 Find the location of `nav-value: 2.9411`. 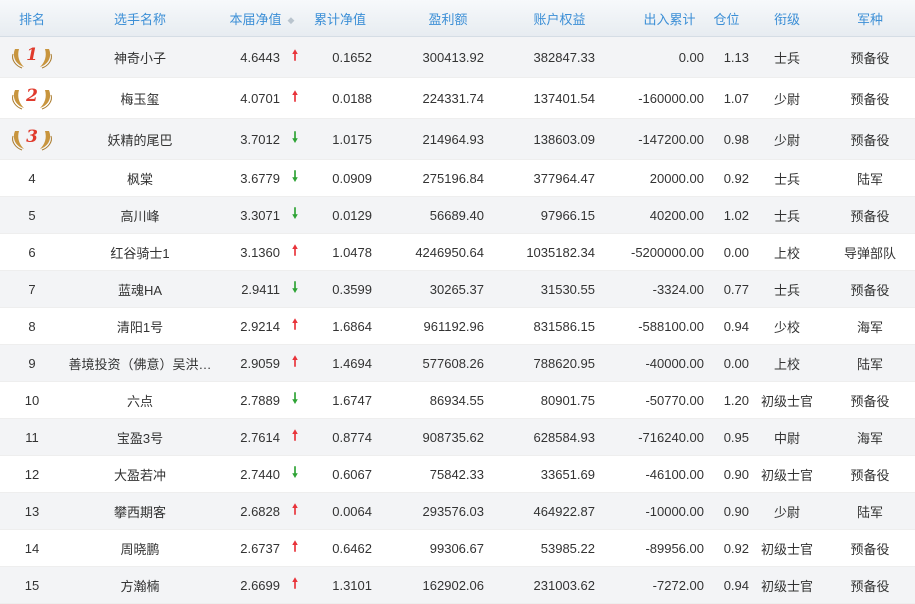

nav-value: 2.9411 is located at coordinates (260, 289).